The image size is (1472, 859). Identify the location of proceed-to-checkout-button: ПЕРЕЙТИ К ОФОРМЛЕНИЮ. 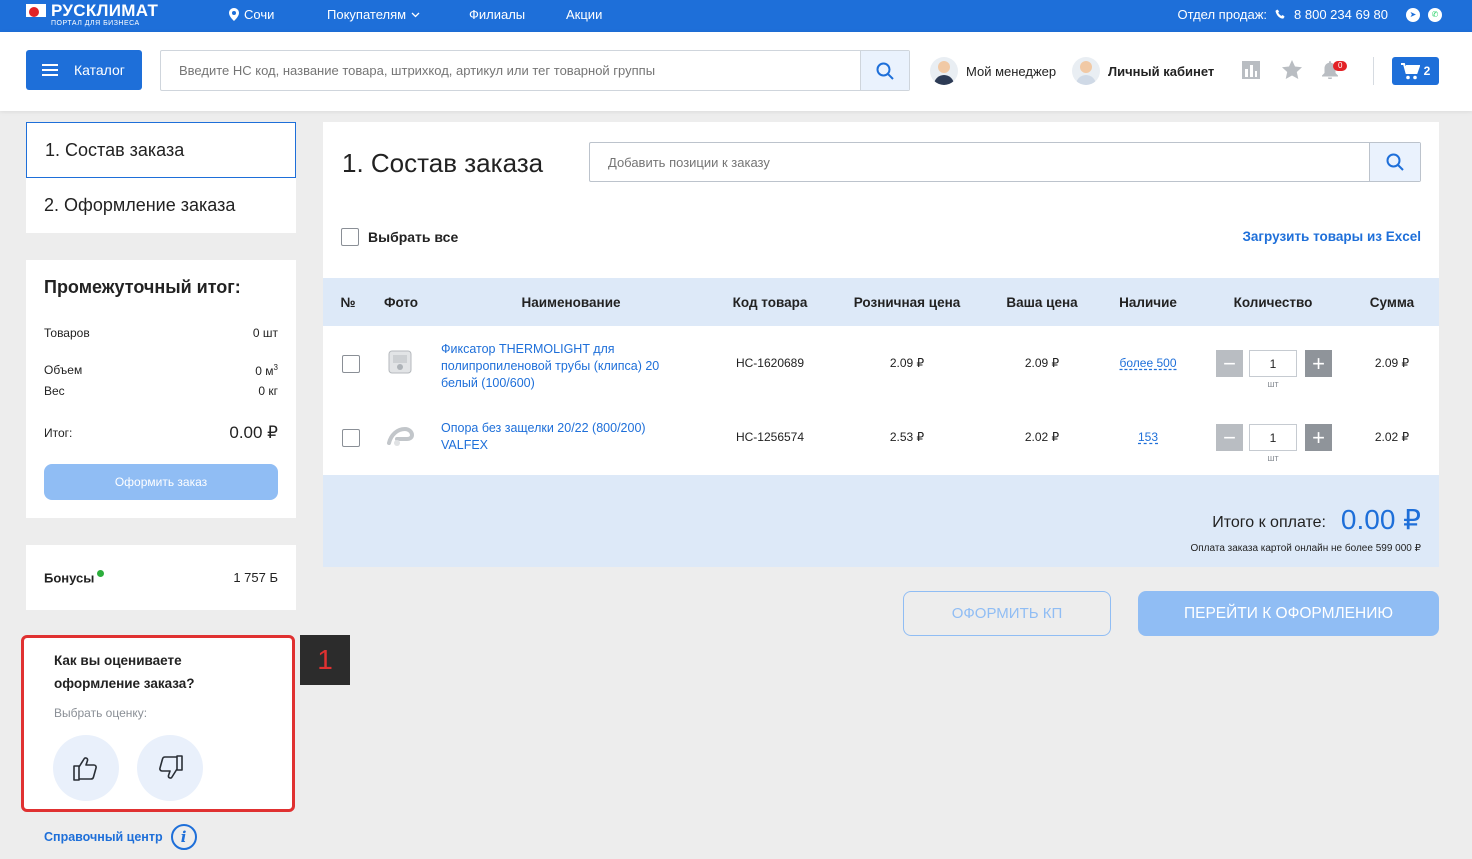
(1288, 613).